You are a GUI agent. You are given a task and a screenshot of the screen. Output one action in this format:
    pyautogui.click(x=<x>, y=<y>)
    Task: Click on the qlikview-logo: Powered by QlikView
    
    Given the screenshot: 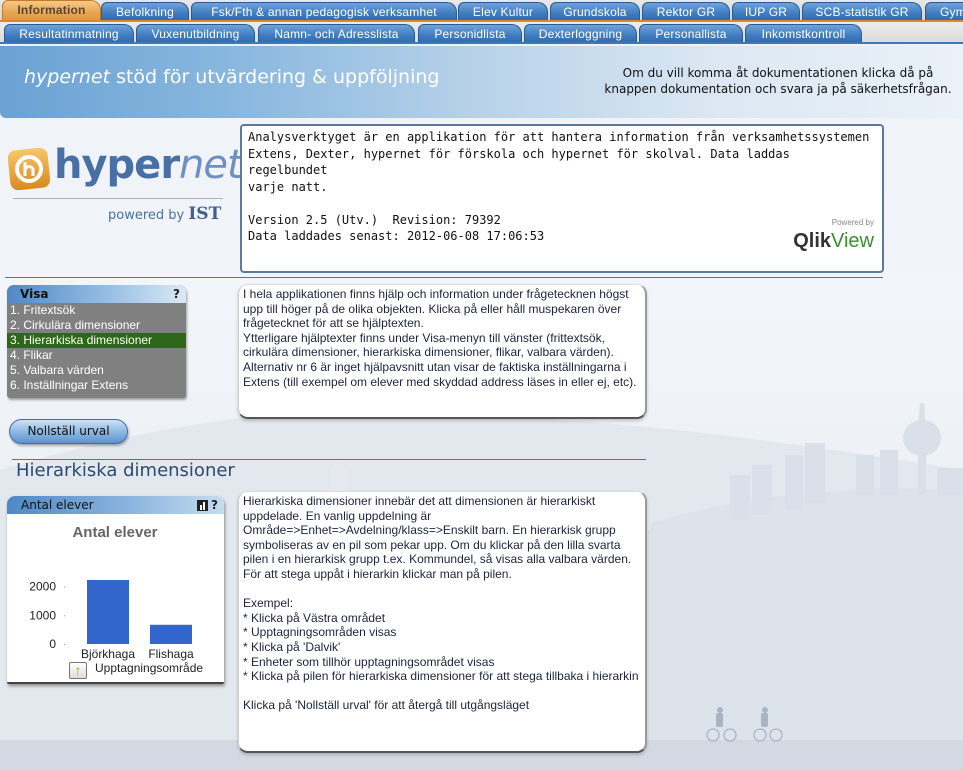 What is the action you would take?
    pyautogui.click(x=833, y=233)
    